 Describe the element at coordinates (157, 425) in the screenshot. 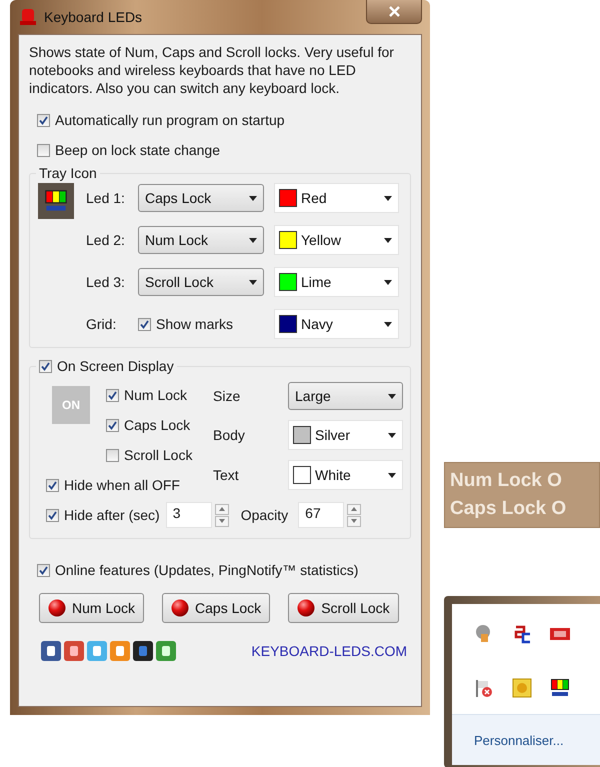

I see `checkbox-label: Caps Lock` at that location.